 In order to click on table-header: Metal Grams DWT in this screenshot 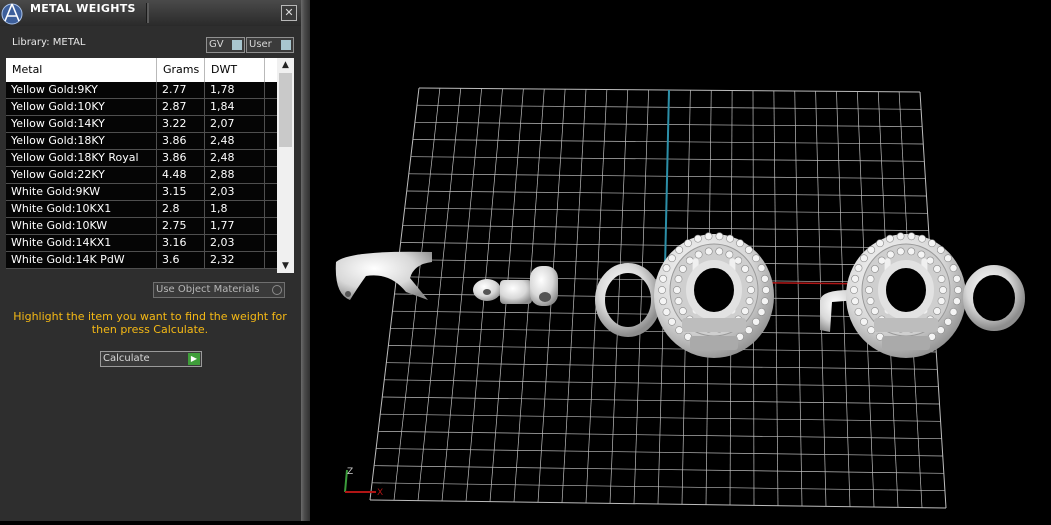, I will do `click(150, 70)`.